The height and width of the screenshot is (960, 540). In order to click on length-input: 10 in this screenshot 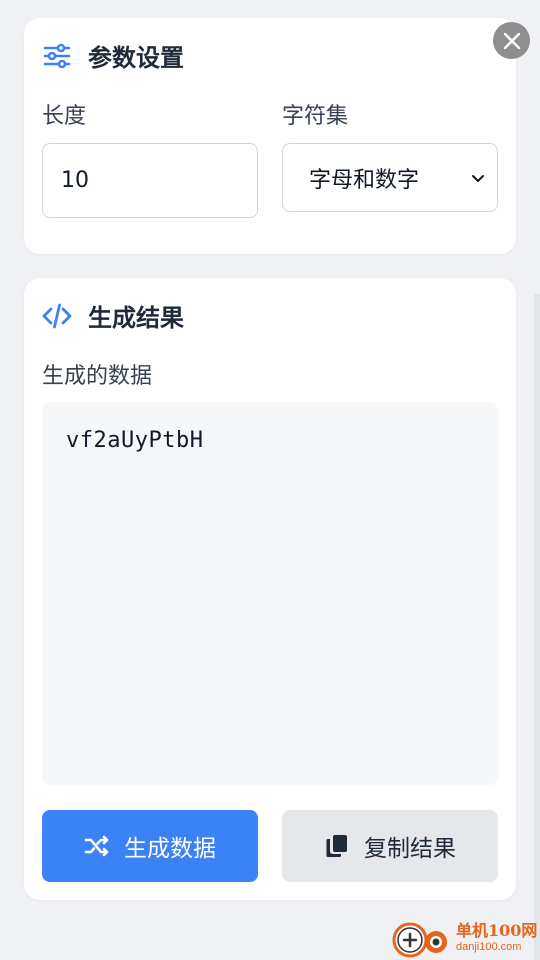, I will do `click(150, 180)`.